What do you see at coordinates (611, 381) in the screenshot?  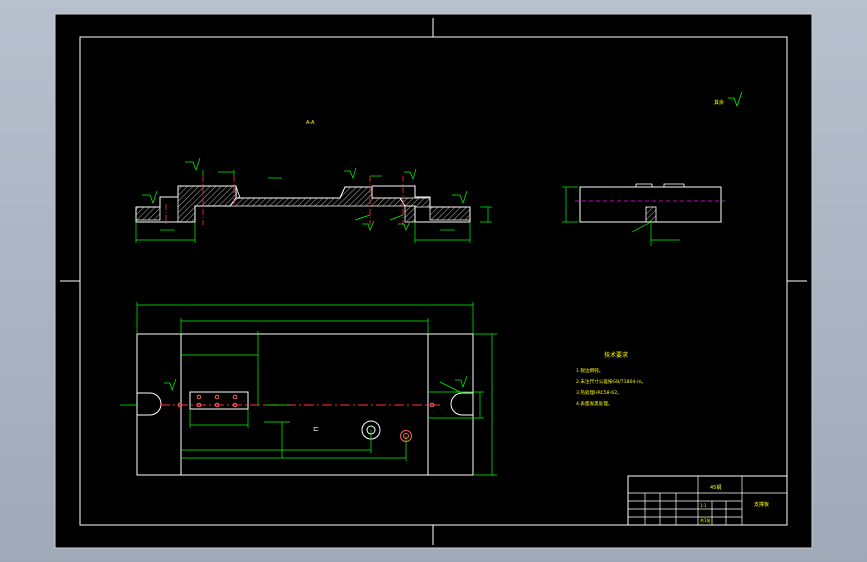 I see `tech-requirement-2: 2.未注尺寸公差按GB/T1804-m。` at bounding box center [611, 381].